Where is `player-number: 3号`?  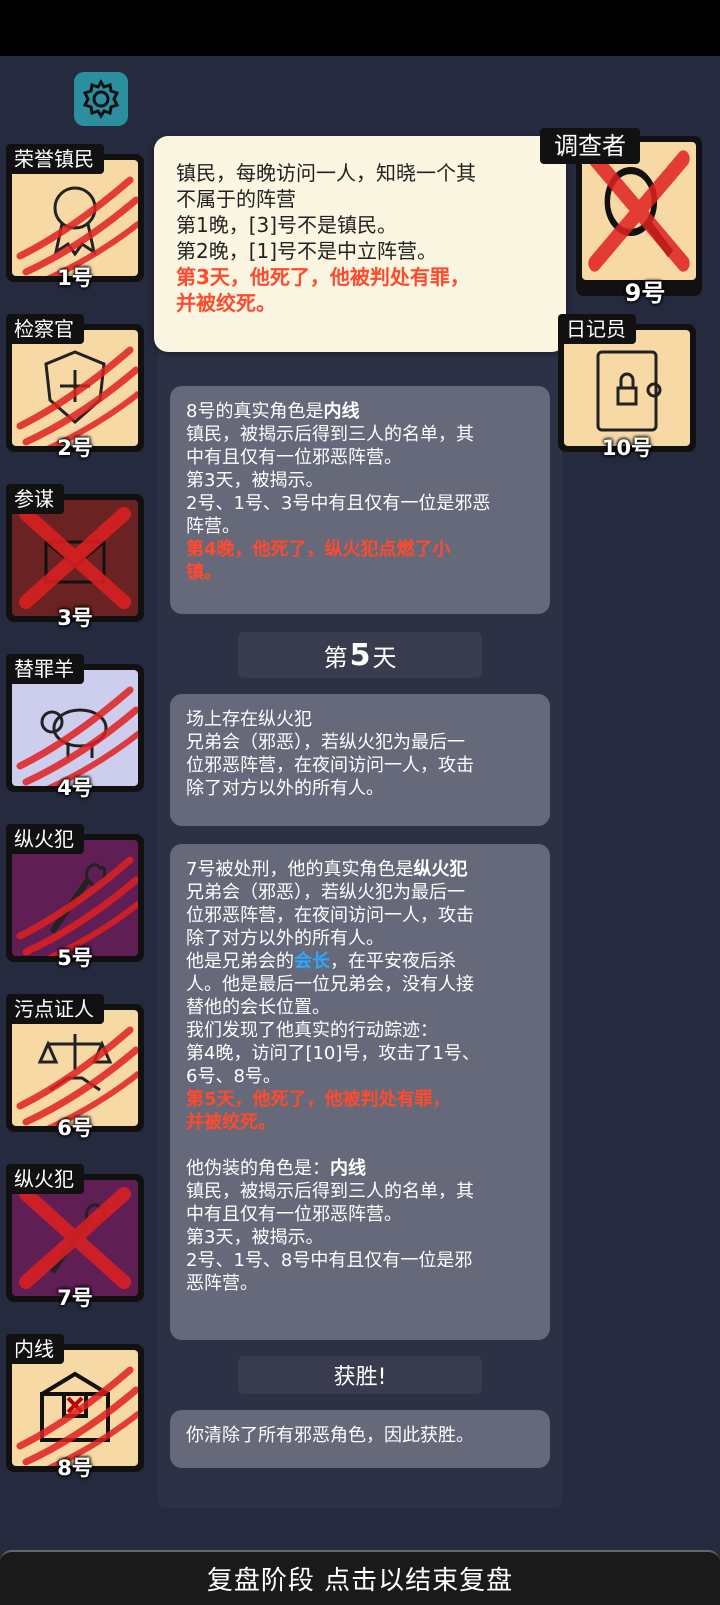 player-number: 3号 is located at coordinates (75, 618).